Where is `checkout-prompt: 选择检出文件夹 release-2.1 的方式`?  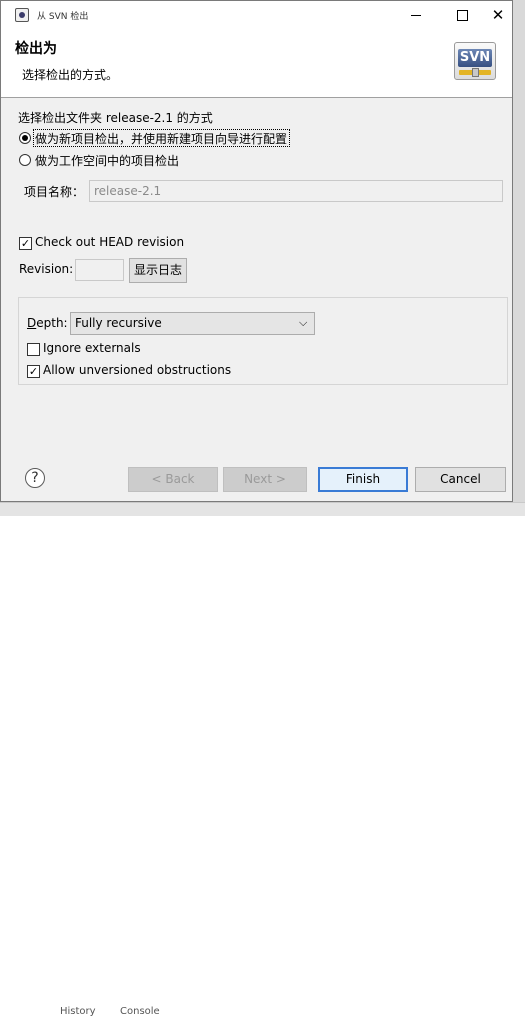
checkout-prompt: 选择检出文件夹 release-2.1 的方式 is located at coordinates (115, 118).